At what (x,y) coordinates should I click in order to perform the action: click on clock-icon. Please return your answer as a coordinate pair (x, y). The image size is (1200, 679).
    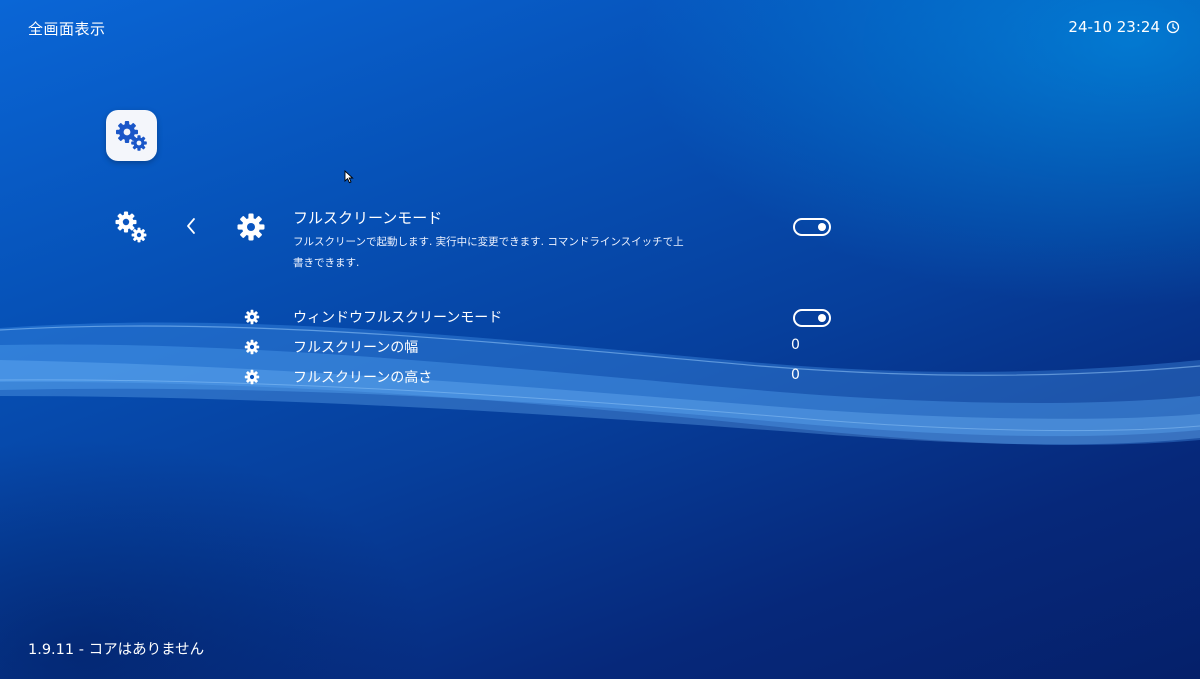
    Looking at the image, I should click on (1173, 27).